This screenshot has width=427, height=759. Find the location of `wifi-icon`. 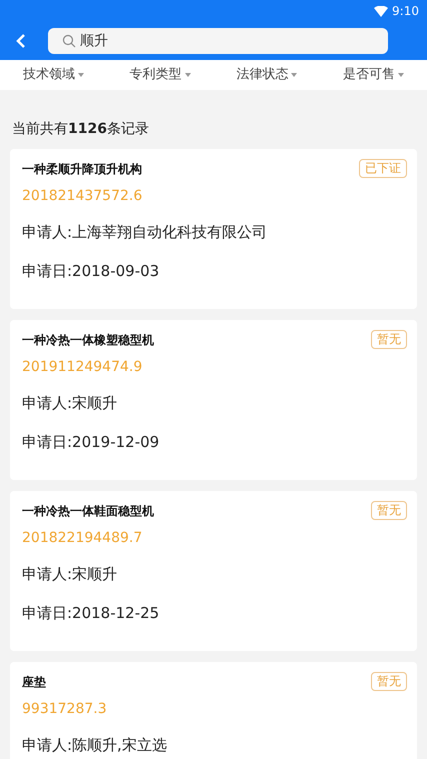

wifi-icon is located at coordinates (381, 11).